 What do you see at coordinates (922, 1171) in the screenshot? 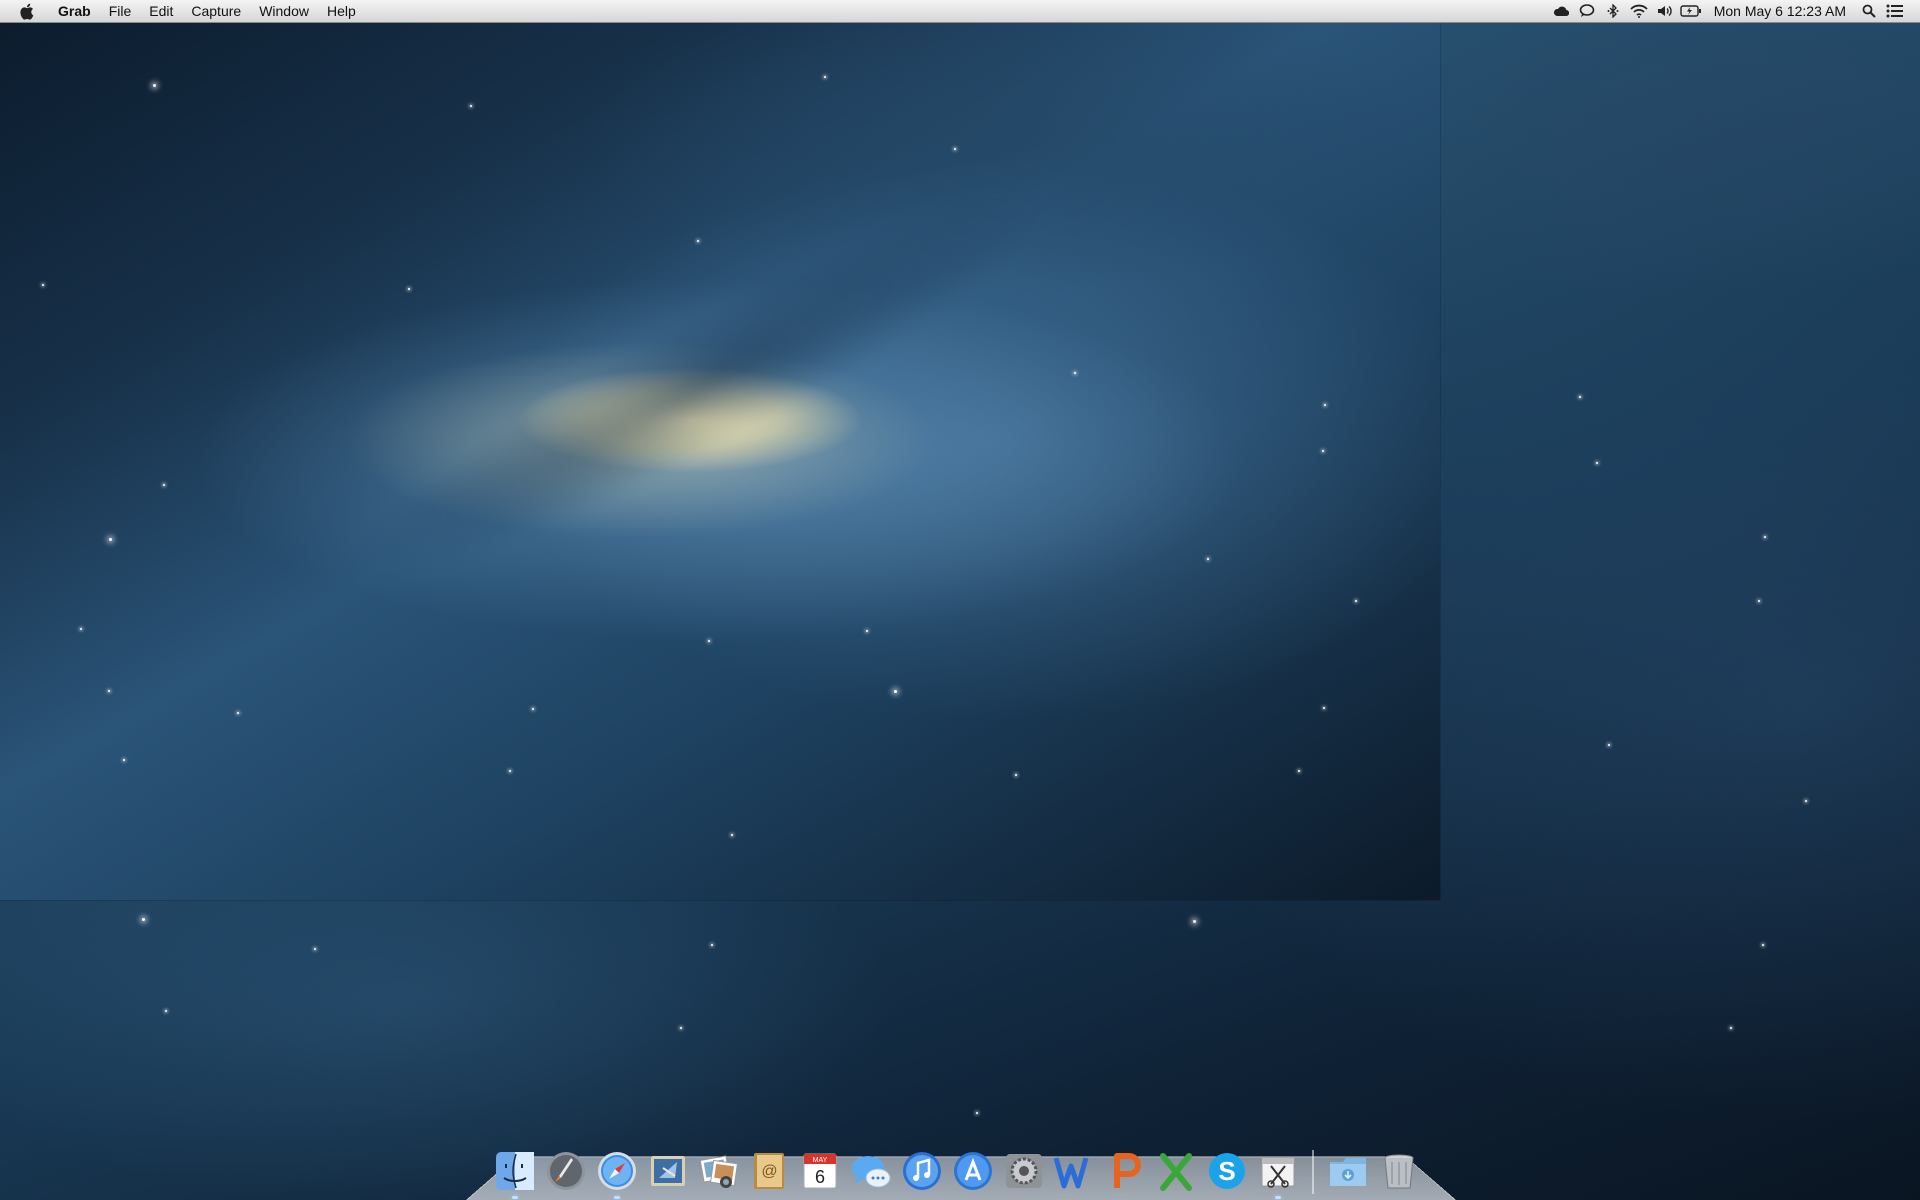
I see `itunes-icon` at bounding box center [922, 1171].